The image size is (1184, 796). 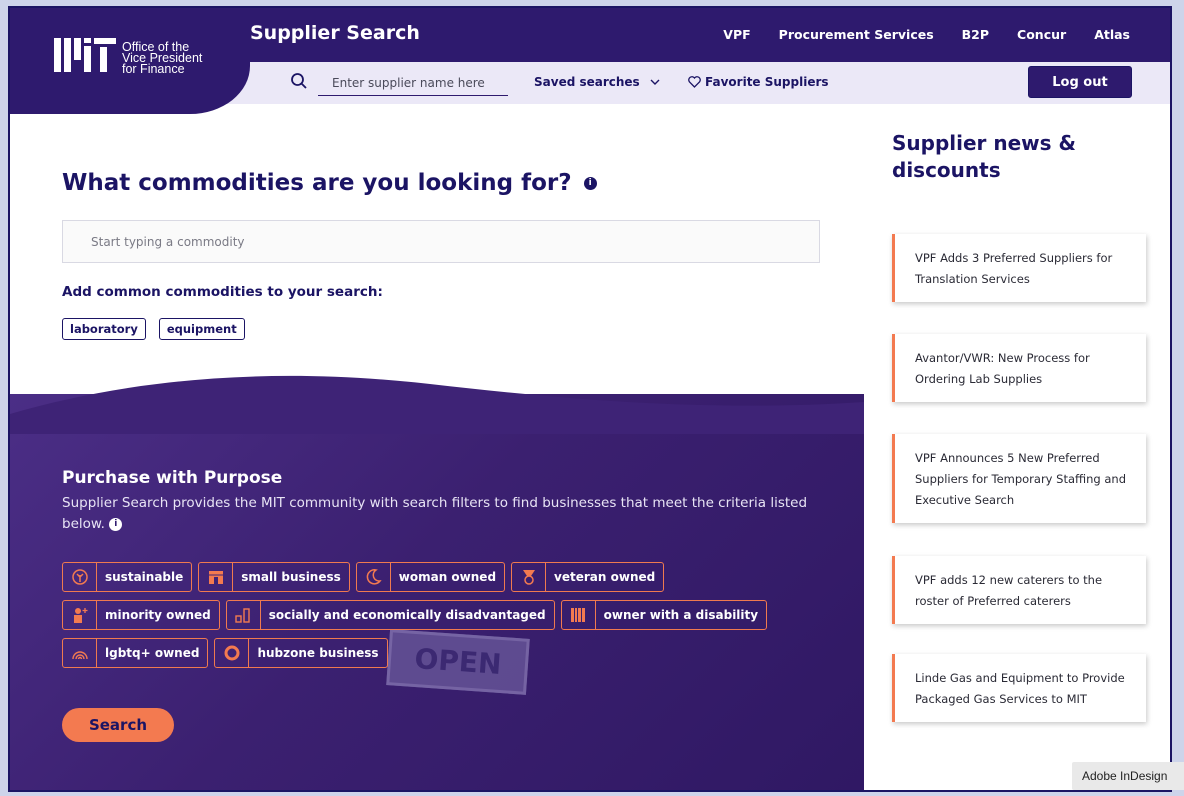 I want to click on chevron-down-icon, so click(x=655, y=82).